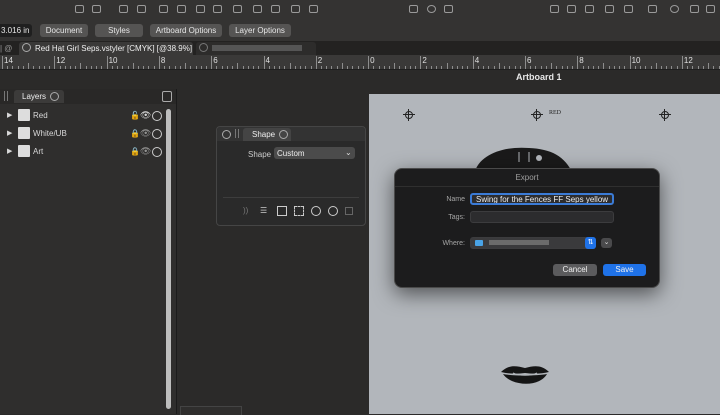  Describe the element at coordinates (217, 9) in the screenshot. I see `boolean-subtract-icon` at that location.